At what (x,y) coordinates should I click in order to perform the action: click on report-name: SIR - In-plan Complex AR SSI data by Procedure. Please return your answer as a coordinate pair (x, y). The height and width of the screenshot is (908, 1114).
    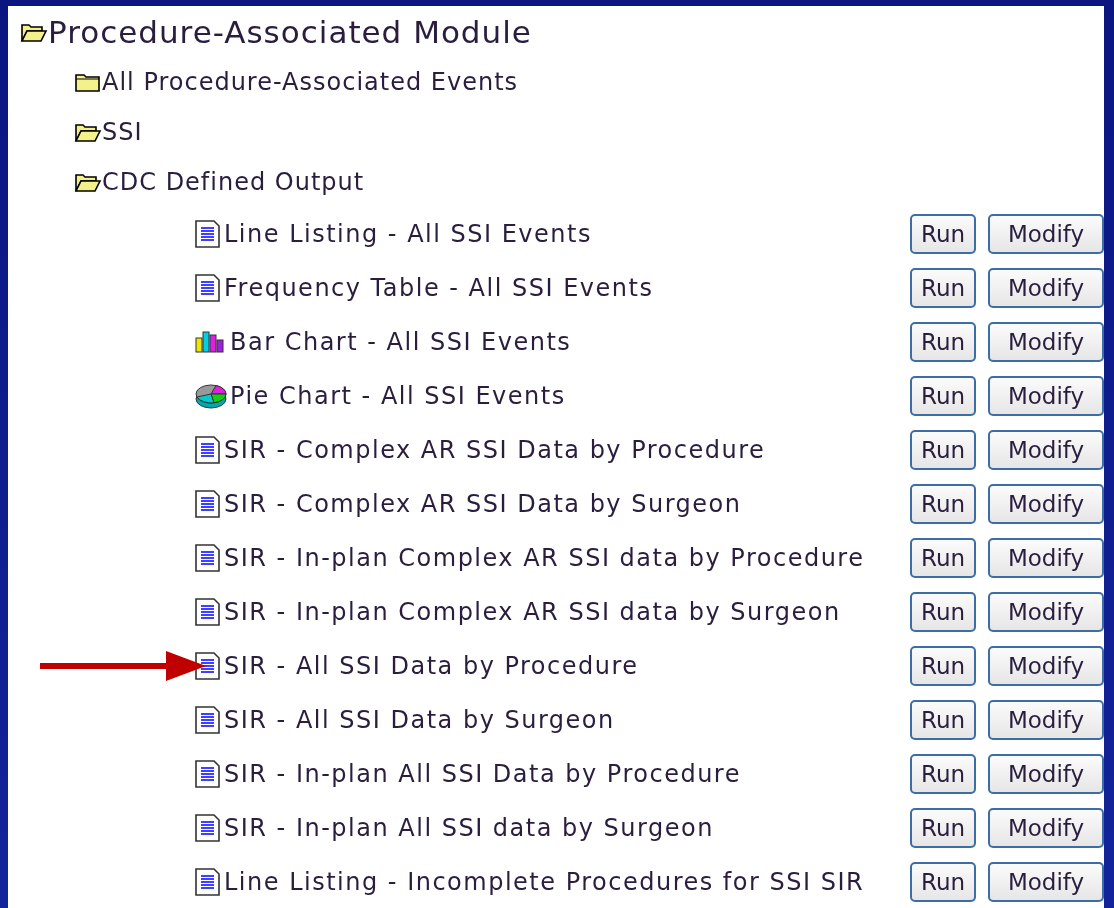
    Looking at the image, I should click on (561, 558).